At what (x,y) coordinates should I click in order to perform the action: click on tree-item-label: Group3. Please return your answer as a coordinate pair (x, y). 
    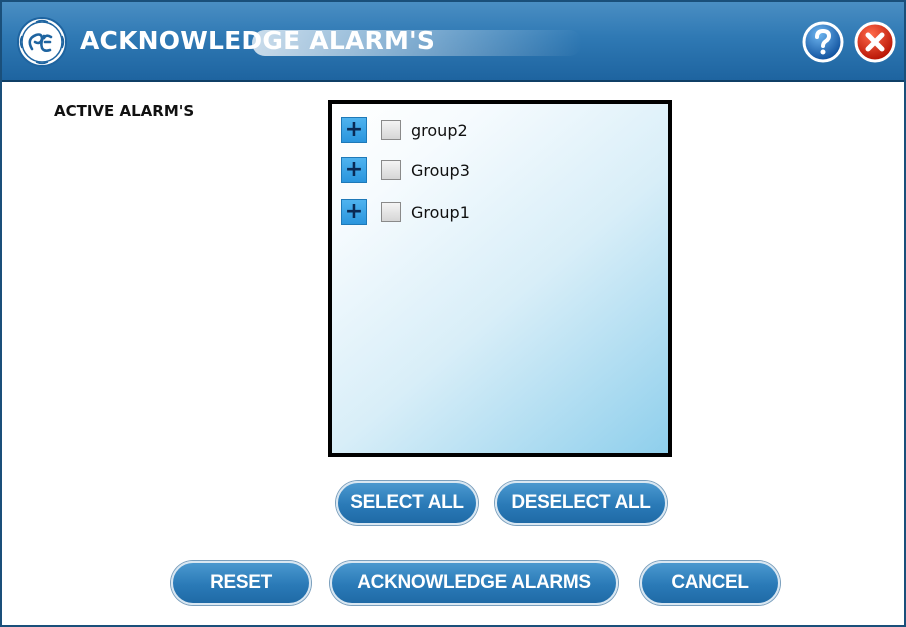
    Looking at the image, I should click on (440, 170).